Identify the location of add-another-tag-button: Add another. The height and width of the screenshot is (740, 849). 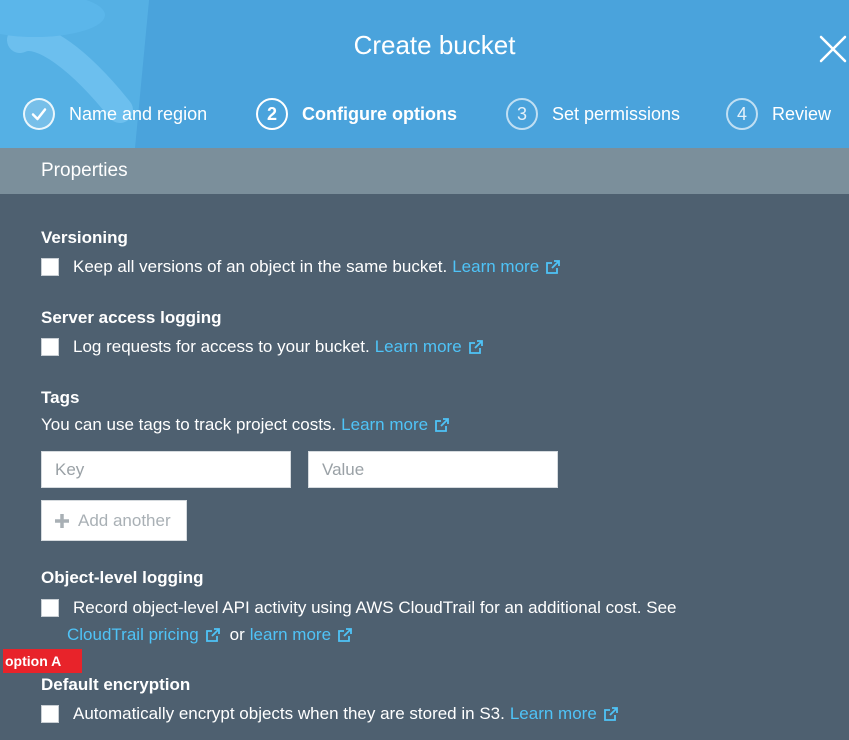
(114, 520).